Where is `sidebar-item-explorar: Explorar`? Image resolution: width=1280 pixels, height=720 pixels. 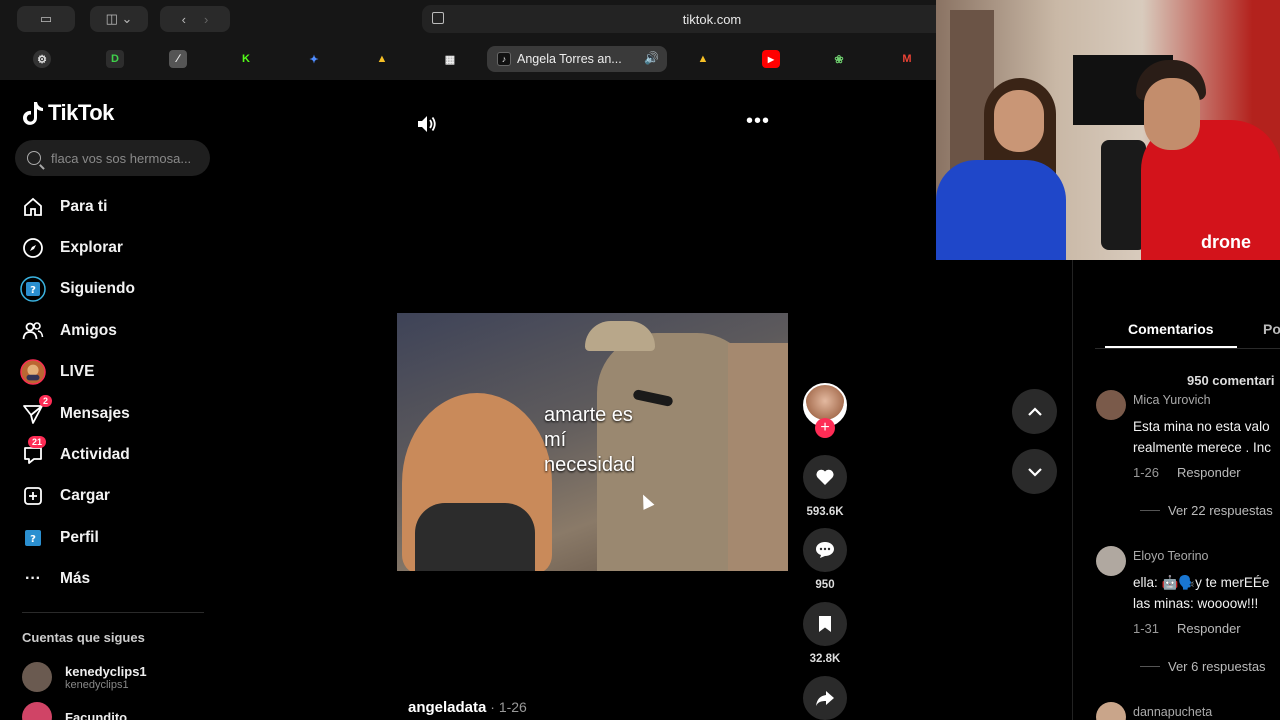 sidebar-item-explorar: Explorar is located at coordinates (71, 248).